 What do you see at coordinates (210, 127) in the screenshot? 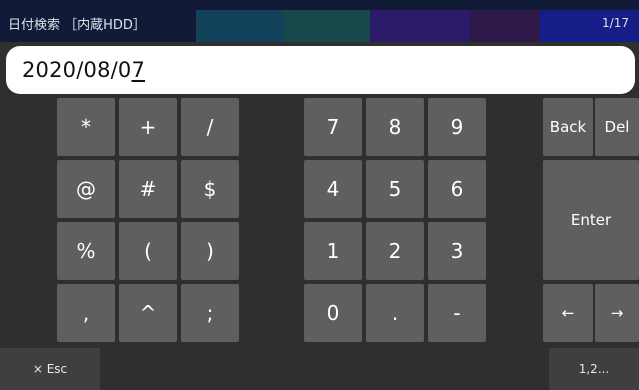
I see `key-slash: /` at bounding box center [210, 127].